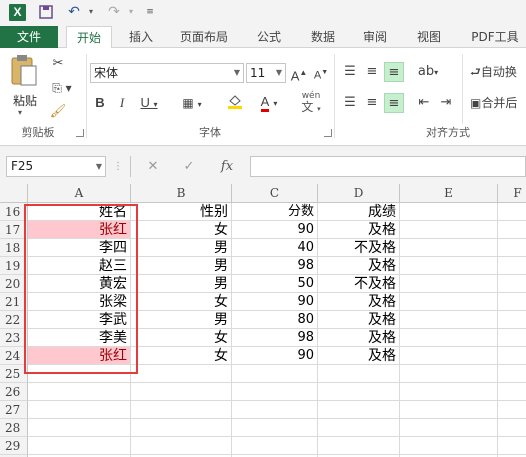  Describe the element at coordinates (56, 166) in the screenshot. I see `name-box: F25 ▼` at that location.